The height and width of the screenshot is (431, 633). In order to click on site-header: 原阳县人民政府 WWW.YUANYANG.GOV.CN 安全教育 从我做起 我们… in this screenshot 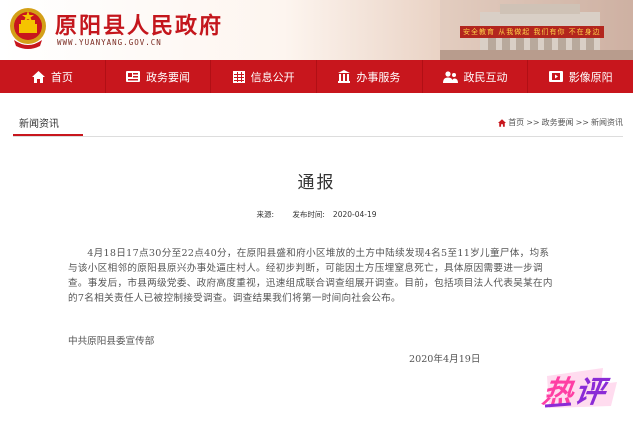, I will do `click(316, 30)`.